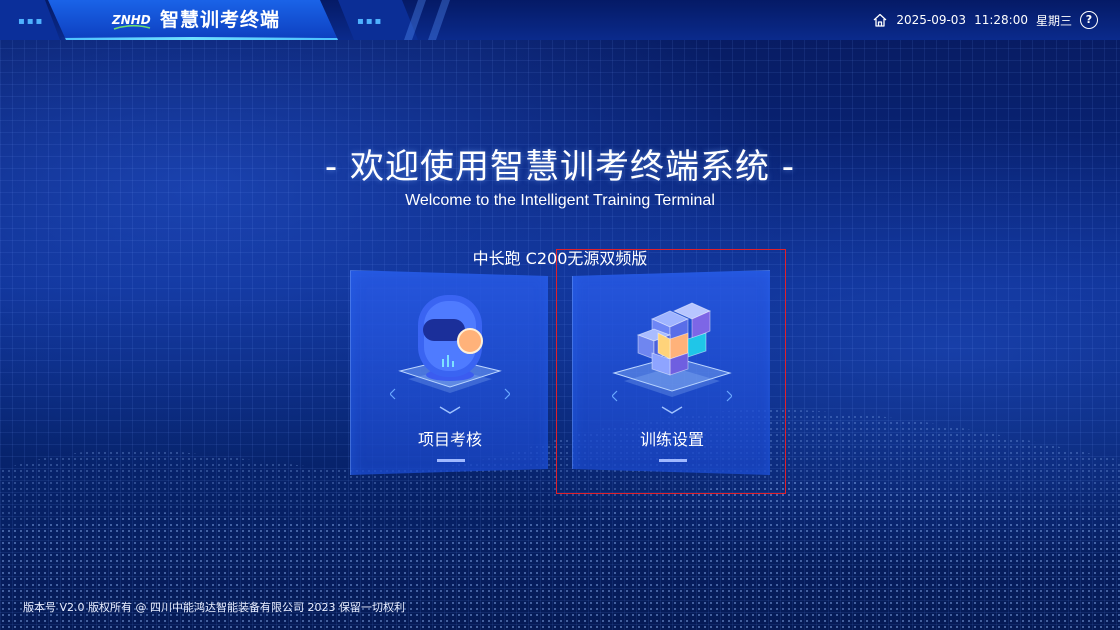  I want to click on home-icon, so click(880, 20).